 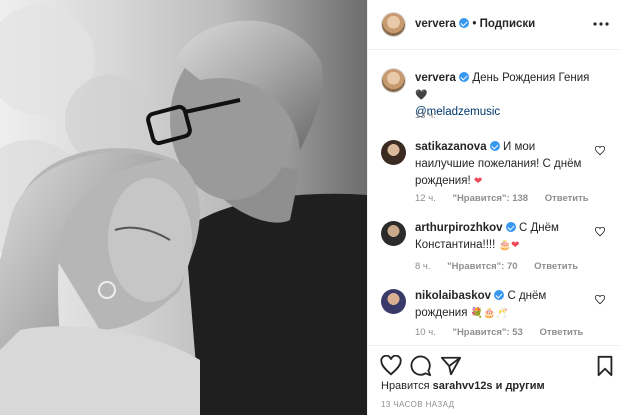 I want to click on caption-username: ververa, so click(x=435, y=78).